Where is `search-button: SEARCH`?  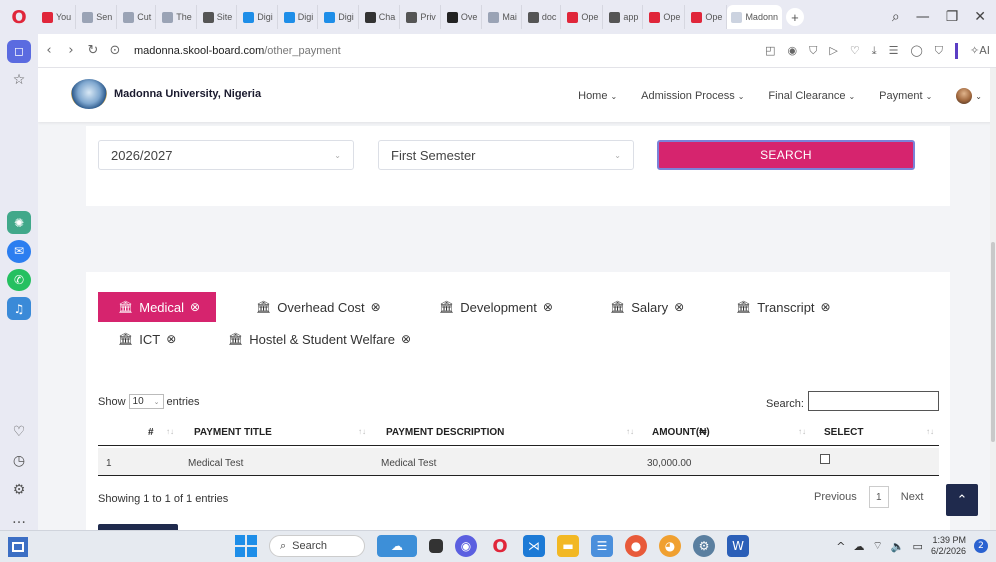 search-button: SEARCH is located at coordinates (786, 155).